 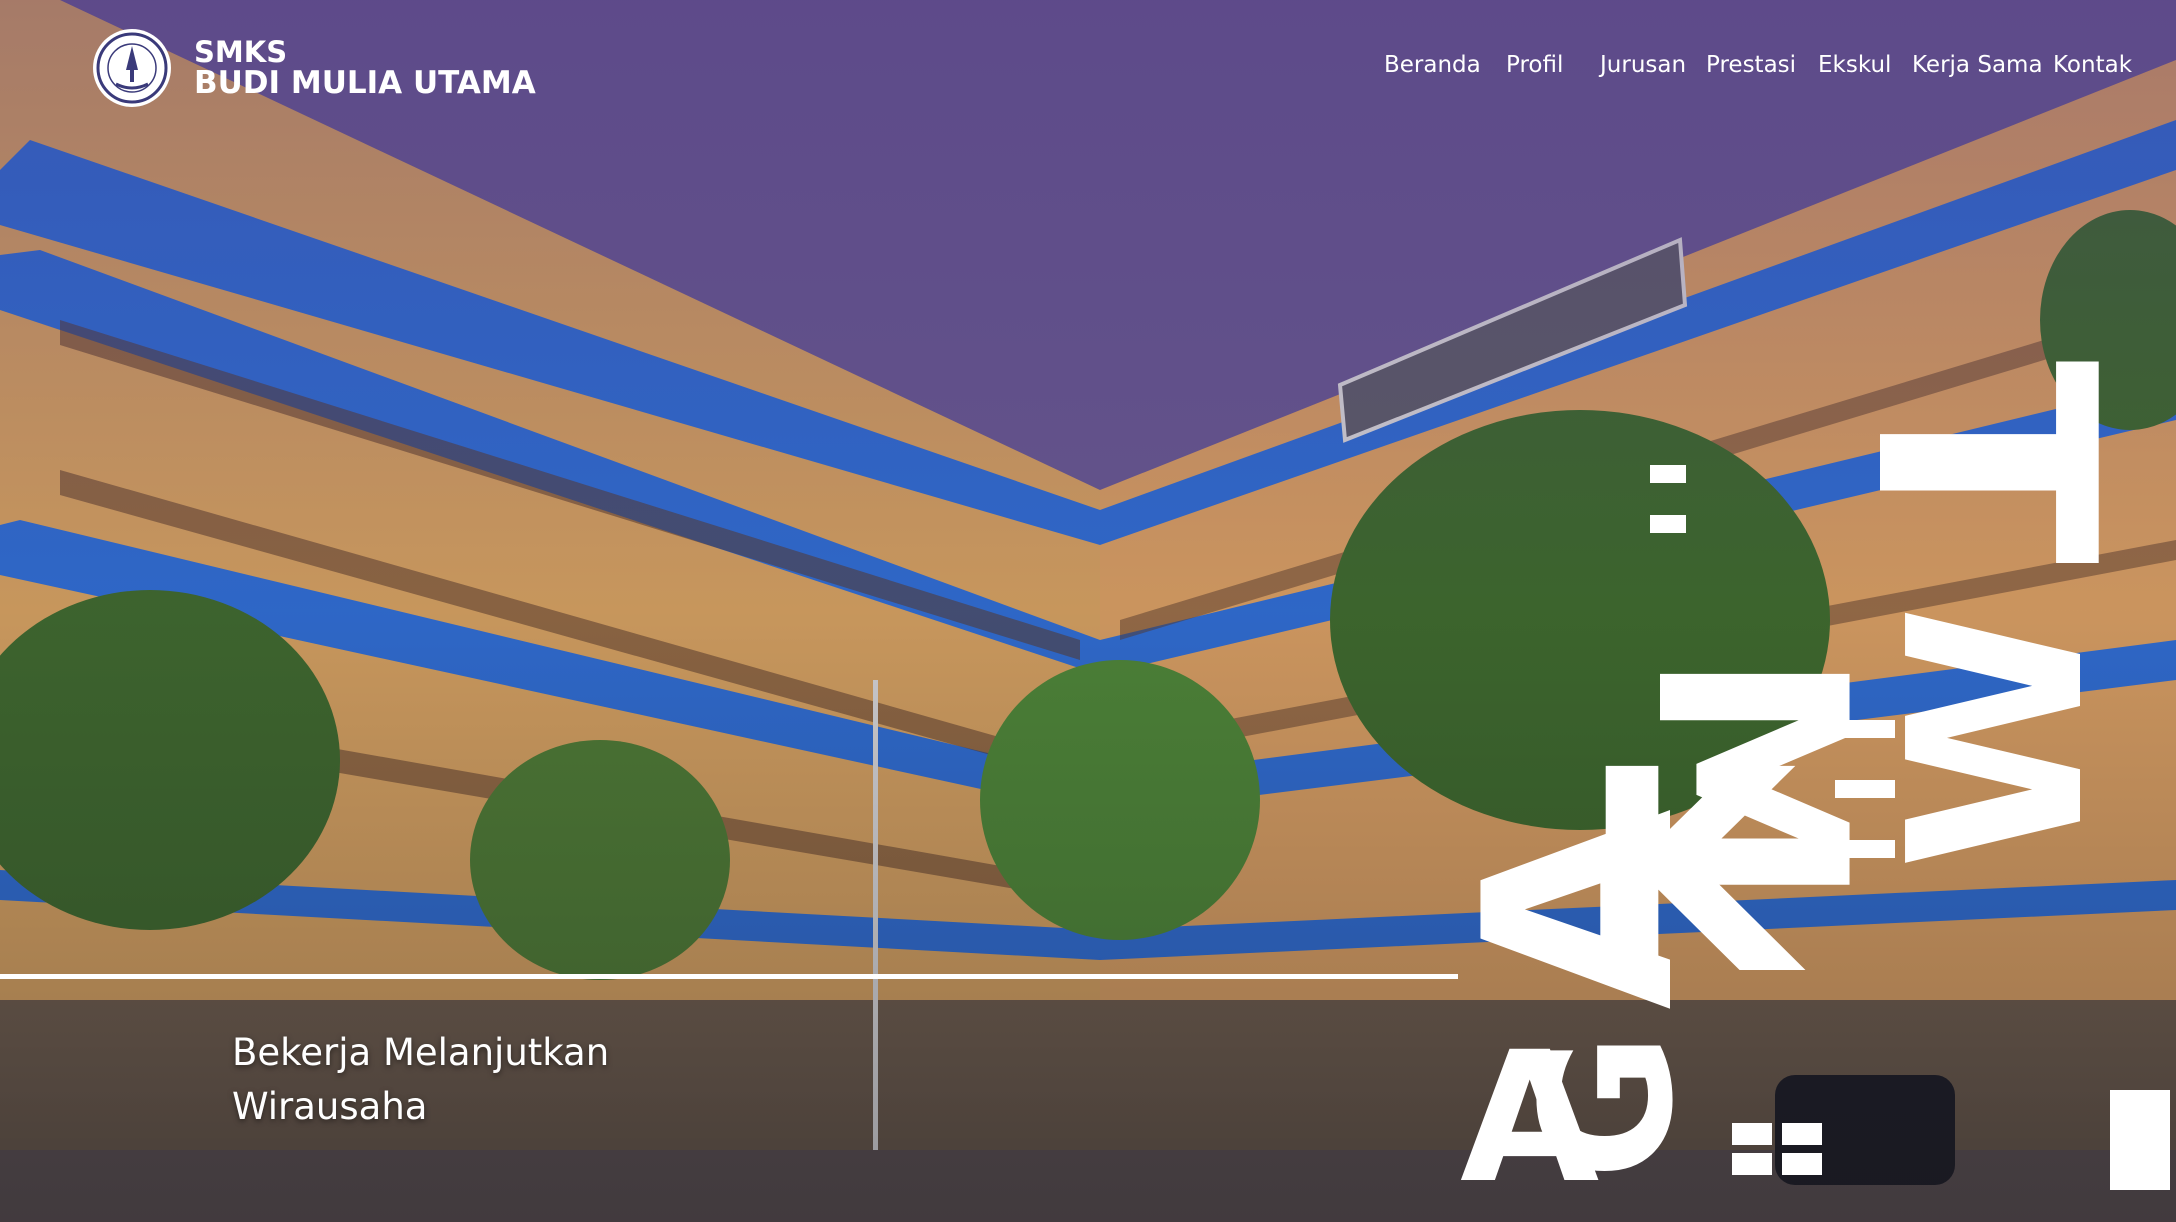 What do you see at coordinates (1977, 65) in the screenshot?
I see `nav-item-kerja-sama: Kerja Sama` at bounding box center [1977, 65].